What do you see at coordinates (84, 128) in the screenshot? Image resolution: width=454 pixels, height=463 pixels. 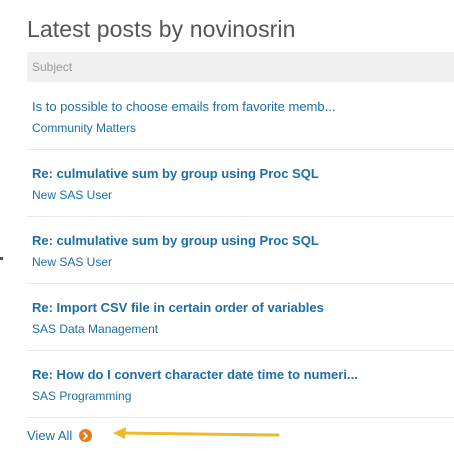 I see `post-board-link: Community Matters` at bounding box center [84, 128].